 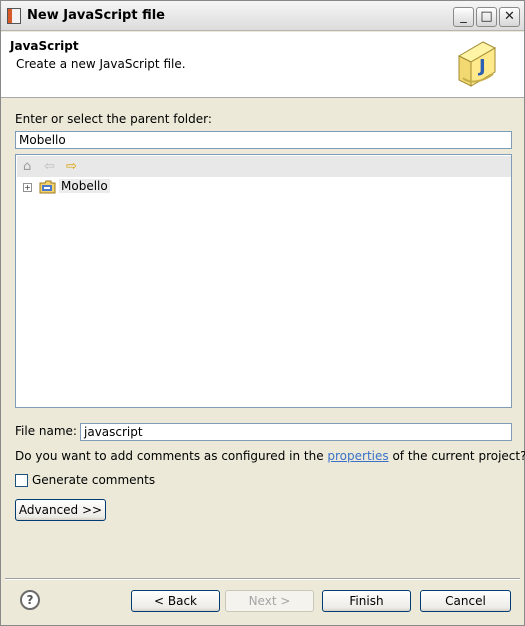 What do you see at coordinates (71, 166) in the screenshot?
I see `forward-arrow-icon: ⇨` at bounding box center [71, 166].